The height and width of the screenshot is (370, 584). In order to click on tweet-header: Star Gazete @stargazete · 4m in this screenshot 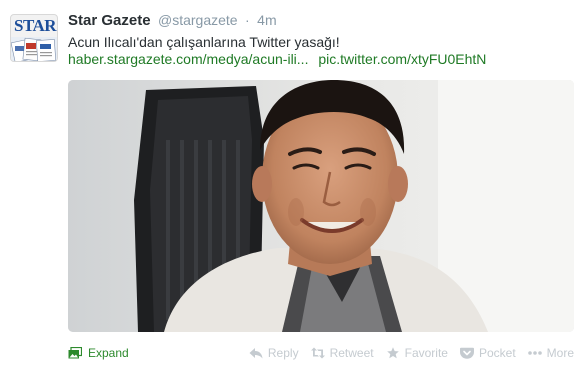, I will do `click(172, 22)`.